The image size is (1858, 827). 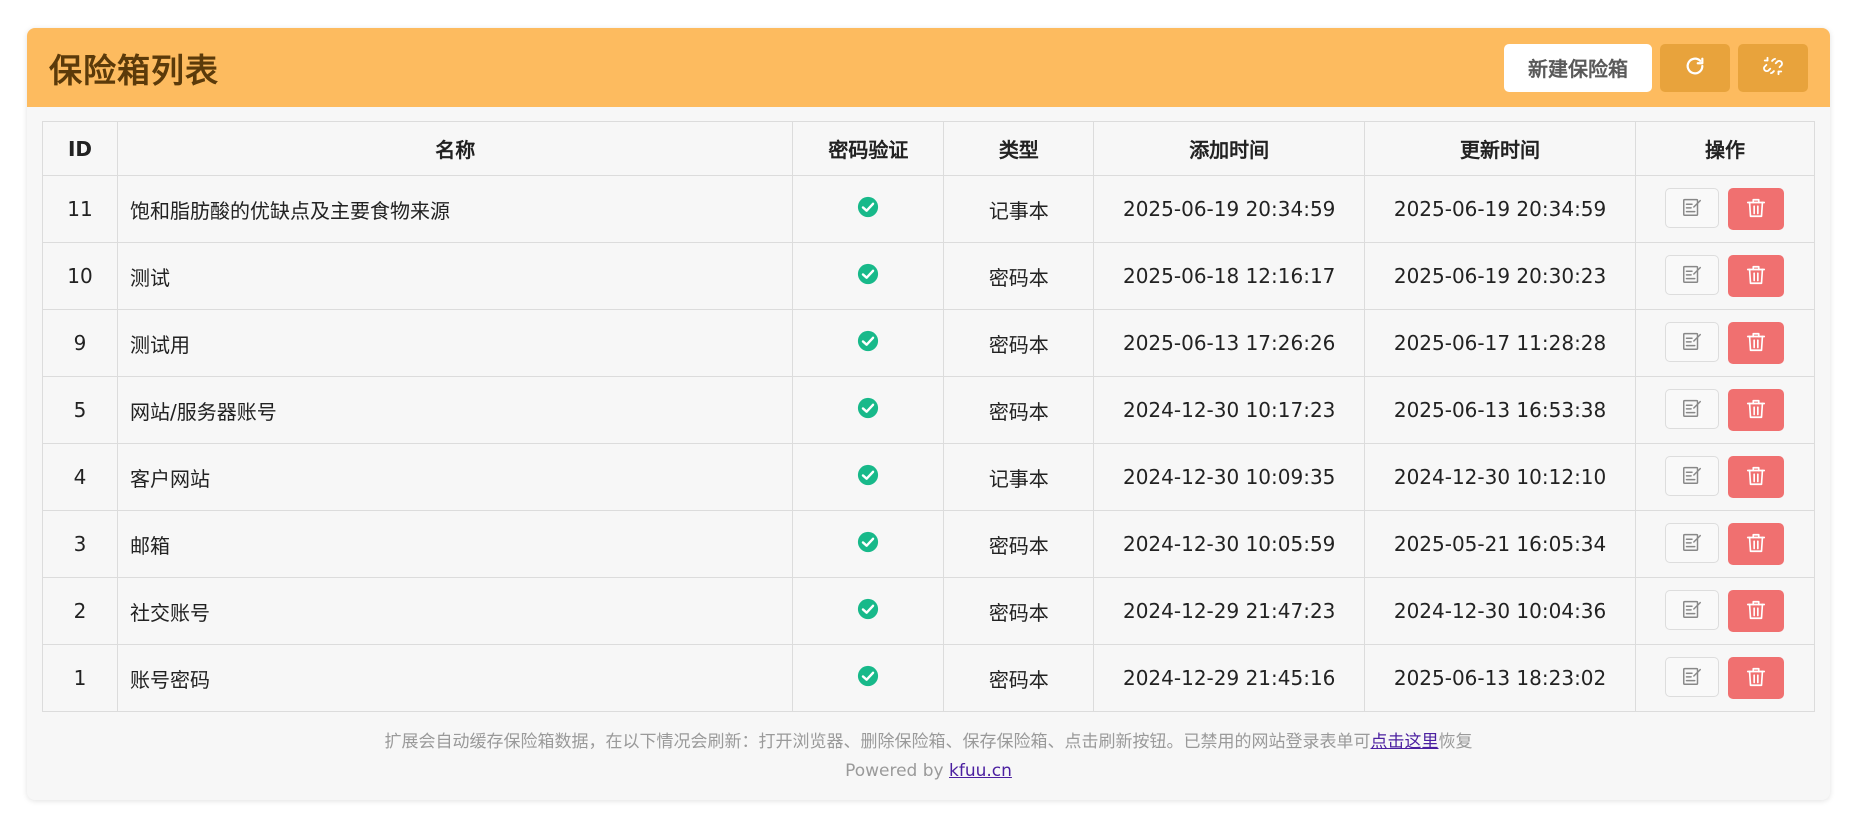 What do you see at coordinates (1229, 148) in the screenshot?
I see `column-header-added: 添加时间` at bounding box center [1229, 148].